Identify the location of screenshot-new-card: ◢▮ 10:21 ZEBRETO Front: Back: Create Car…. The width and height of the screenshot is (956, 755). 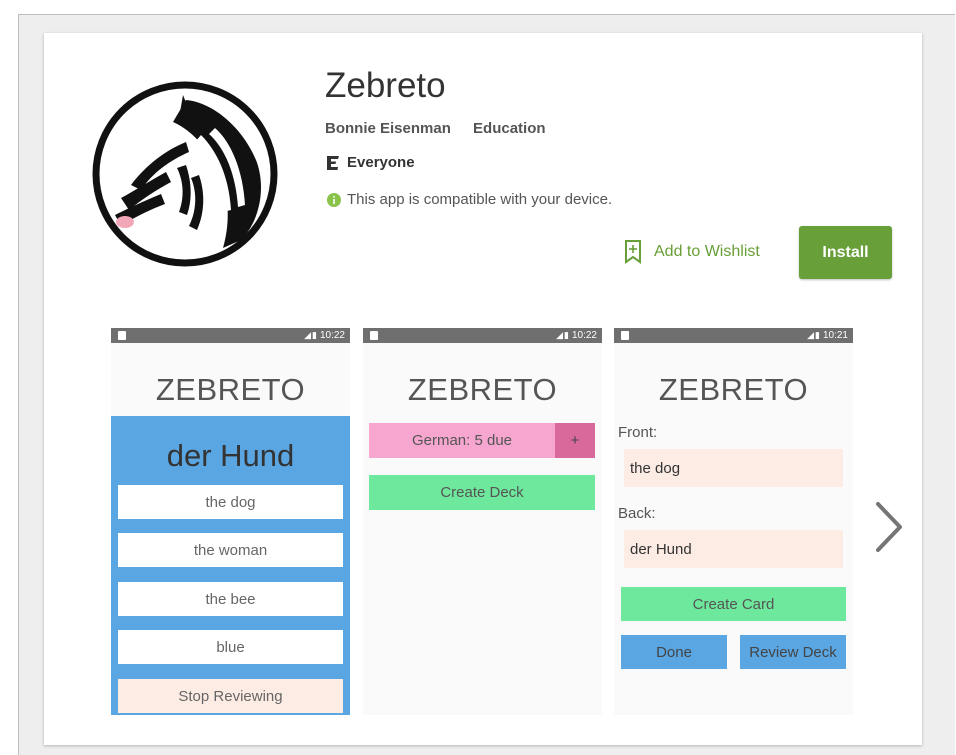
(733, 521).